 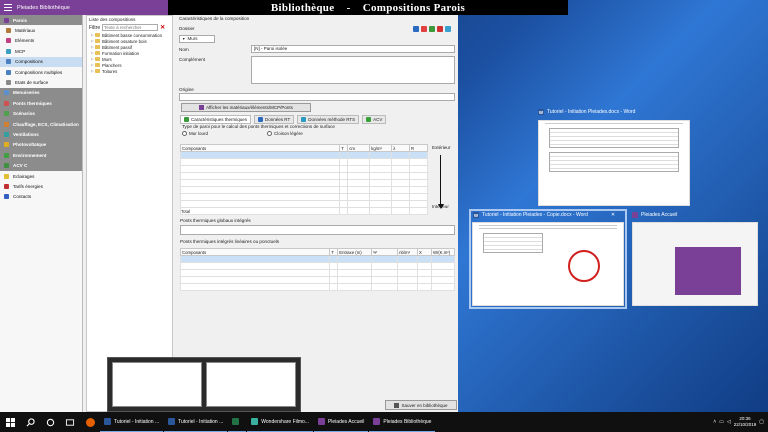 I want to click on radio-circle-icon, so click(x=184, y=133).